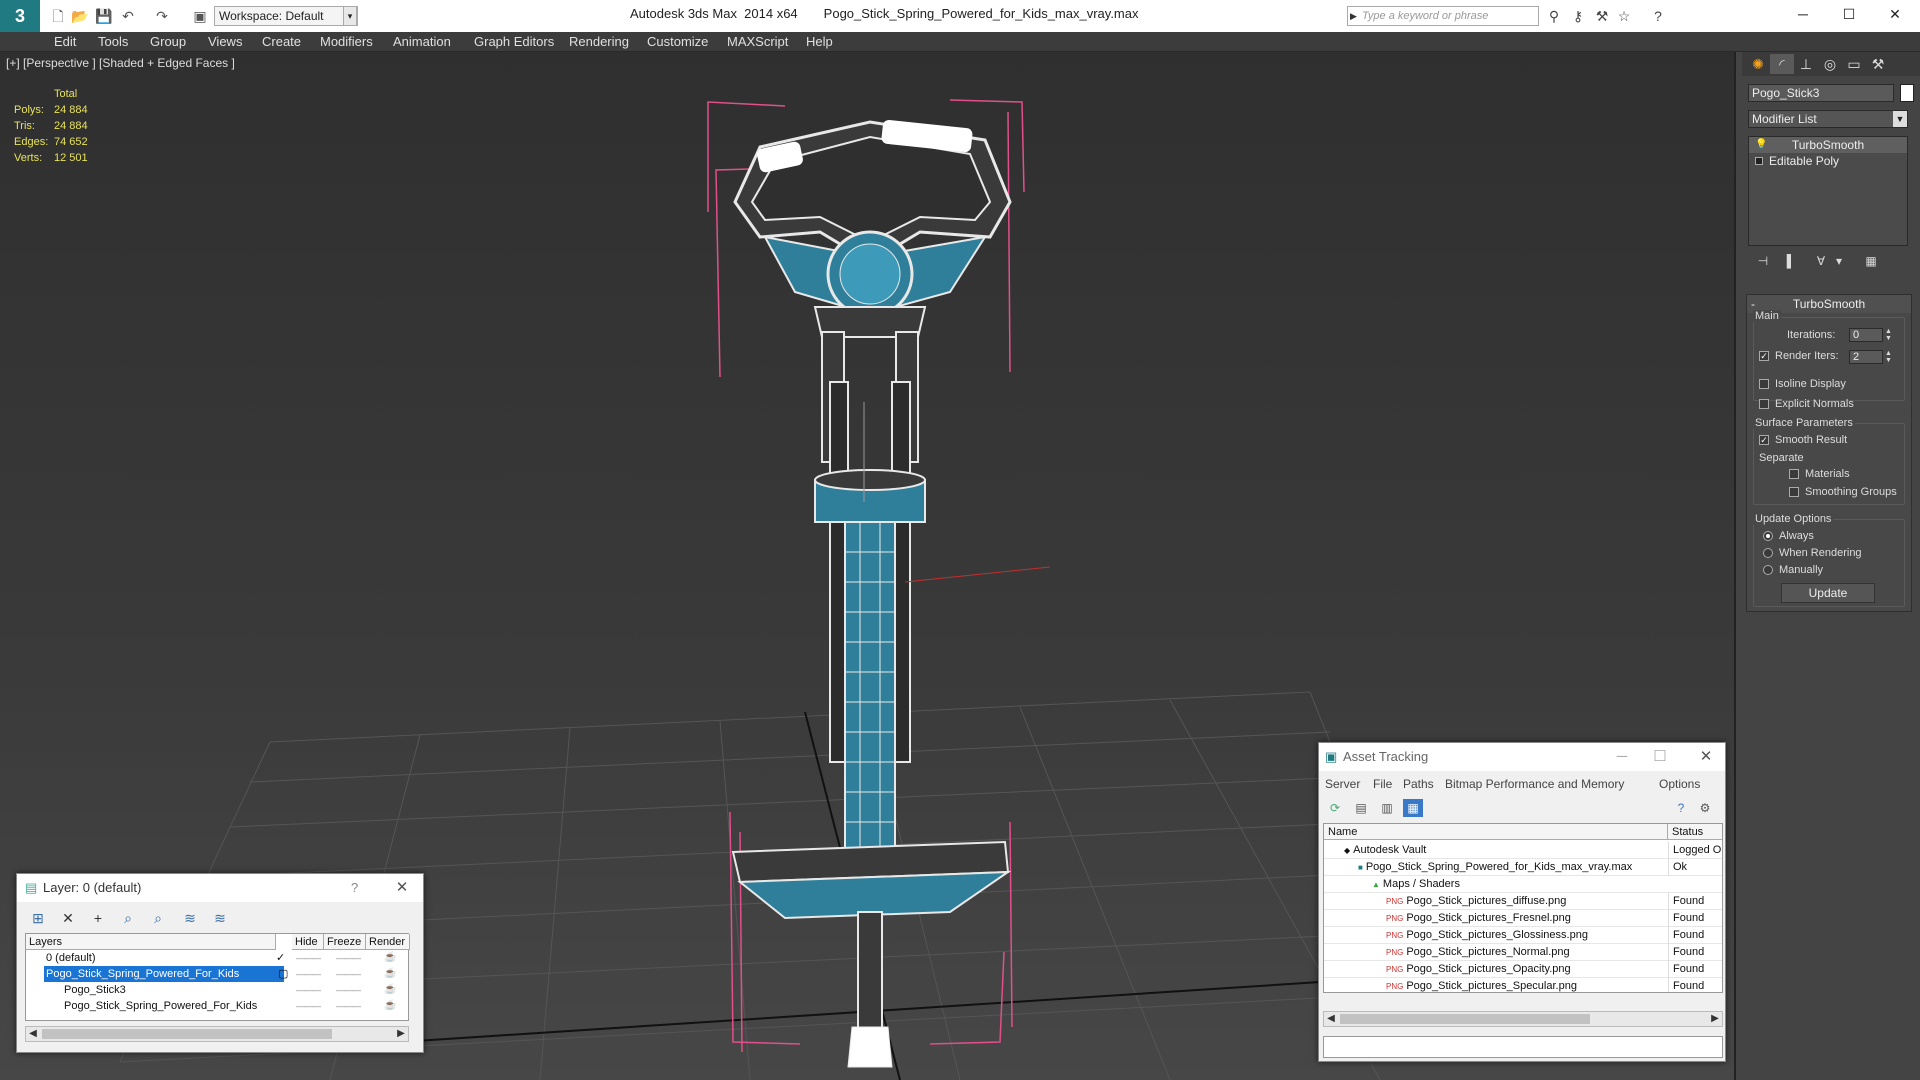 The image size is (1920, 1080). Describe the element at coordinates (1706, 757) in the screenshot. I see `asset-close-icon: ✕` at that location.